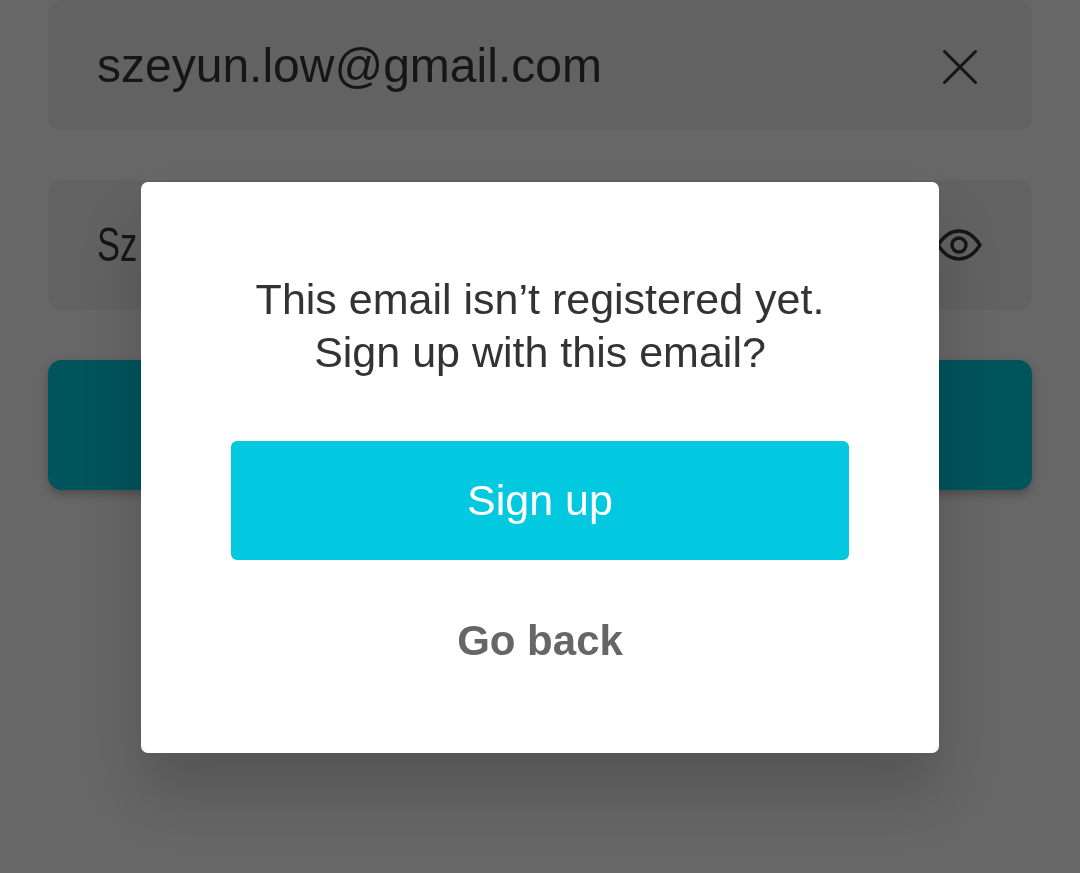 The height and width of the screenshot is (873, 1080). Describe the element at coordinates (117, 245) in the screenshot. I see `password-text: Sz` at that location.